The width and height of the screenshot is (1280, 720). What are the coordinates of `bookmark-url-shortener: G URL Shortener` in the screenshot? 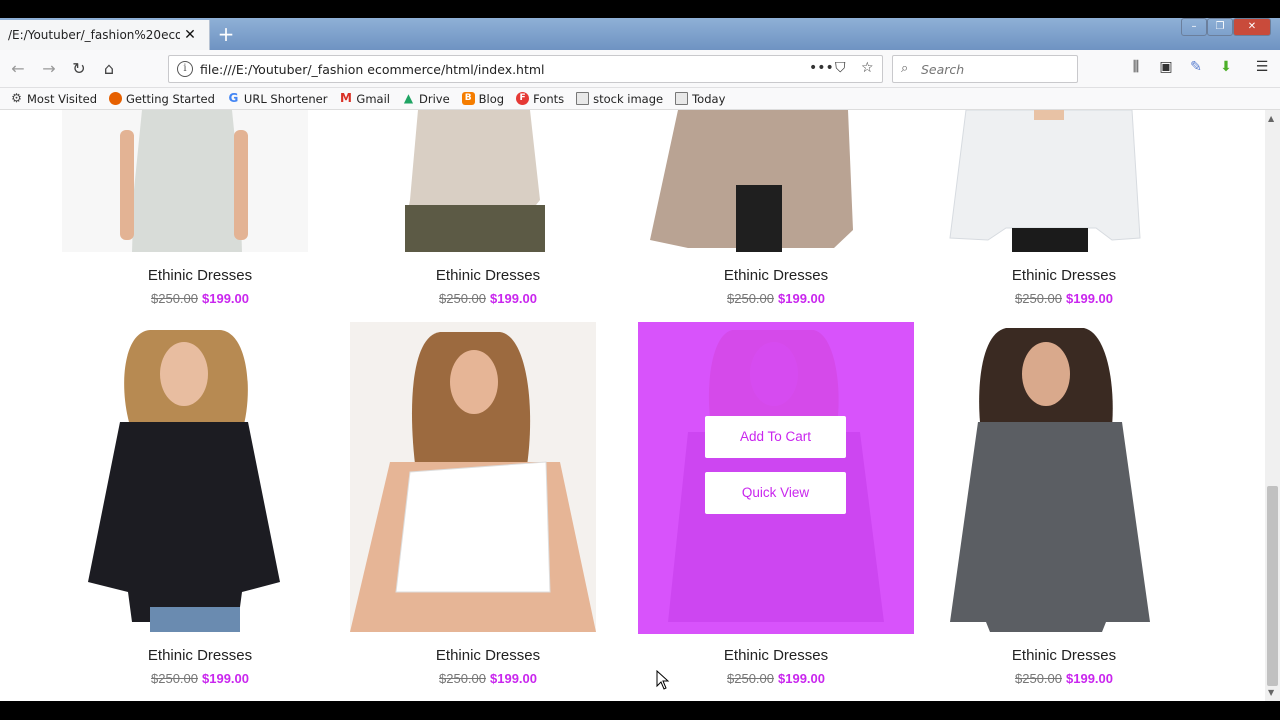 It's located at (277, 98).